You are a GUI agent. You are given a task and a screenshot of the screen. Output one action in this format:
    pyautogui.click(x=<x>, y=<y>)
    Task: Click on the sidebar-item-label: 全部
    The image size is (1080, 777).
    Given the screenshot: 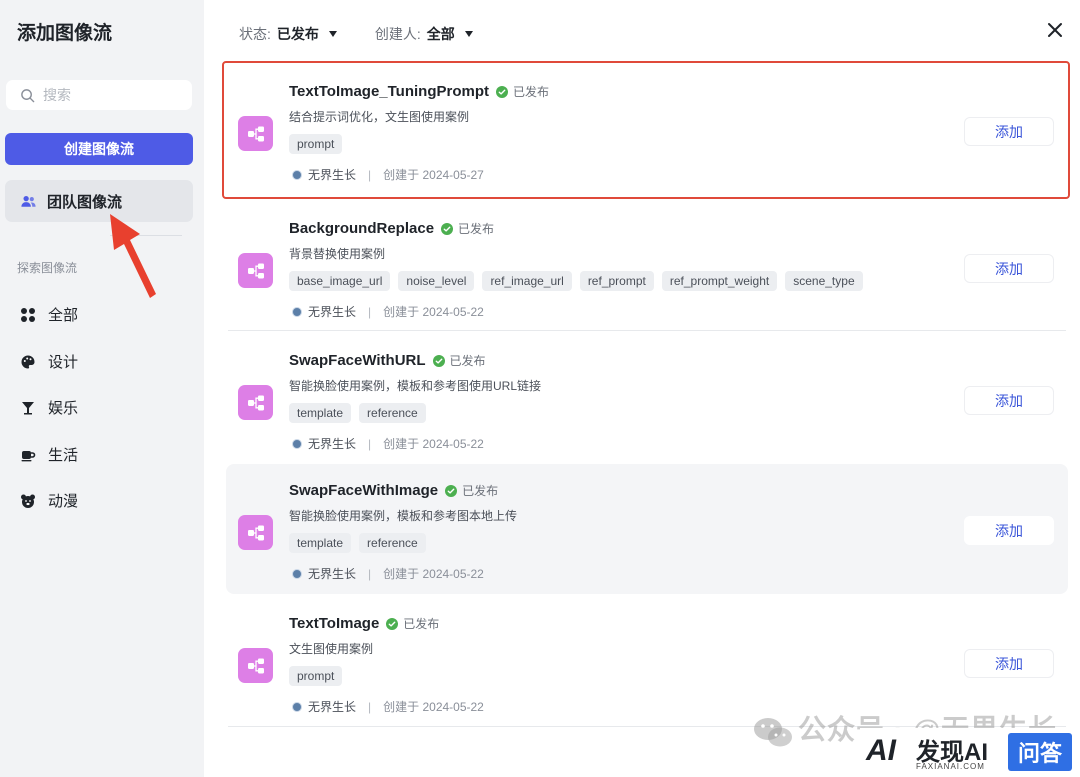 What is the action you would take?
    pyautogui.click(x=63, y=315)
    